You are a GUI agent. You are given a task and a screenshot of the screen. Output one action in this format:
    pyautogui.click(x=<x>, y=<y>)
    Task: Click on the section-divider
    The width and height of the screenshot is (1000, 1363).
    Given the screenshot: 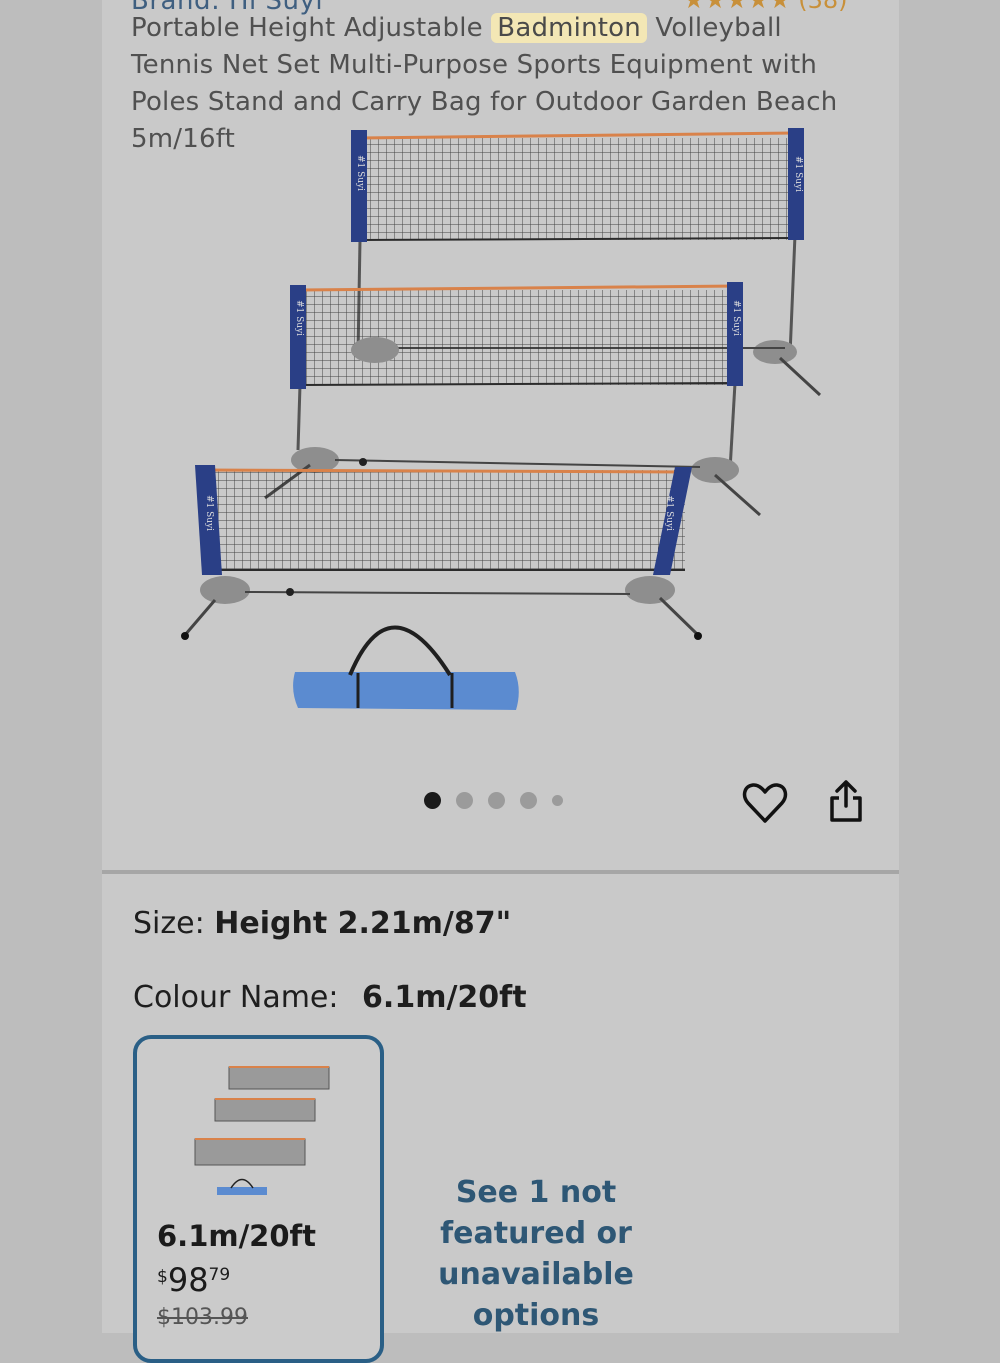 What is the action you would take?
    pyautogui.click(x=500, y=872)
    